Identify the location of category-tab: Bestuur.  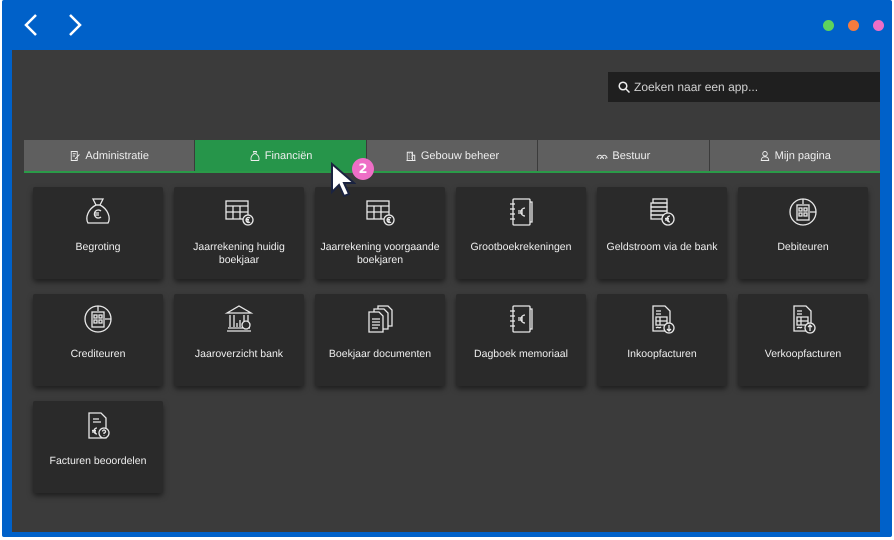
(623, 155).